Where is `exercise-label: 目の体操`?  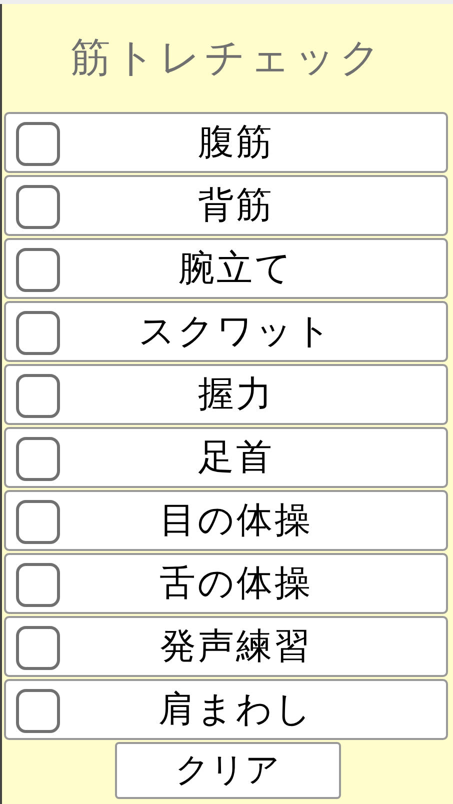
exercise-label: 目の体操 is located at coordinates (235, 520).